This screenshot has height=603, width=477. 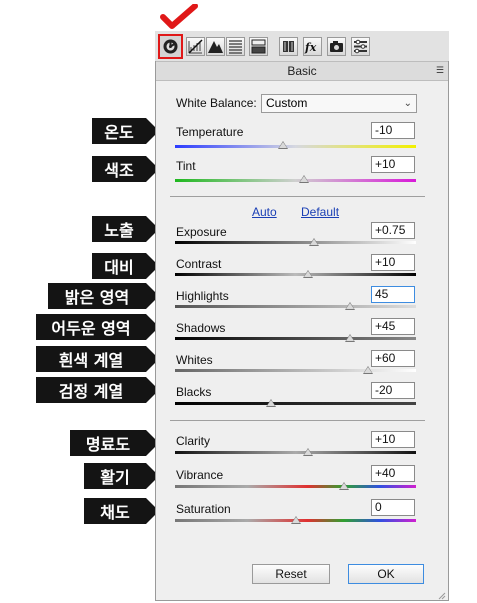 I want to click on tab-effects: fx, so click(x=312, y=46).